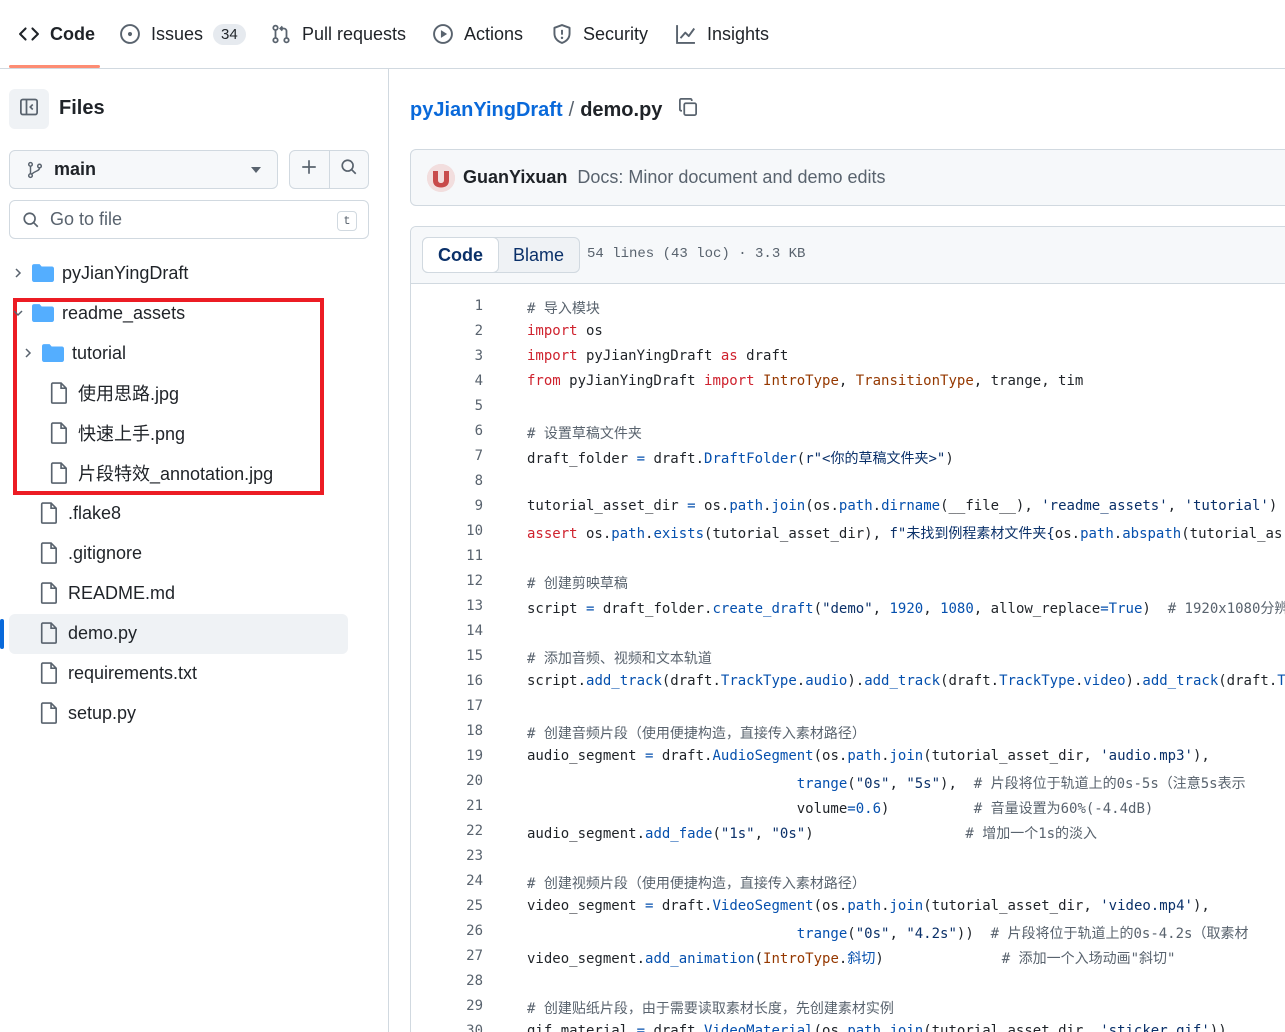 Image resolution: width=1285 pixels, height=1032 pixels. Describe the element at coordinates (474, 556) in the screenshot. I see `code-line: 11` at that location.